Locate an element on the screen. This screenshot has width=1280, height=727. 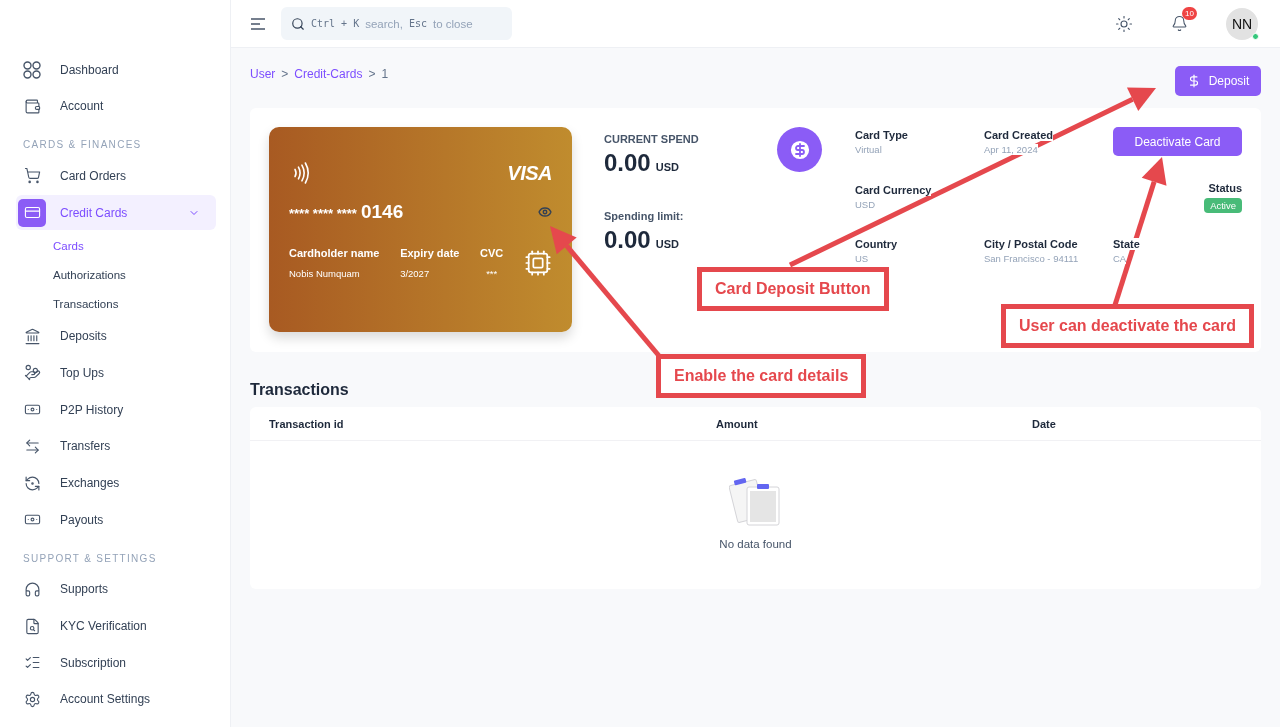
sidebar-item: Credit Cards is located at coordinates (116, 213).